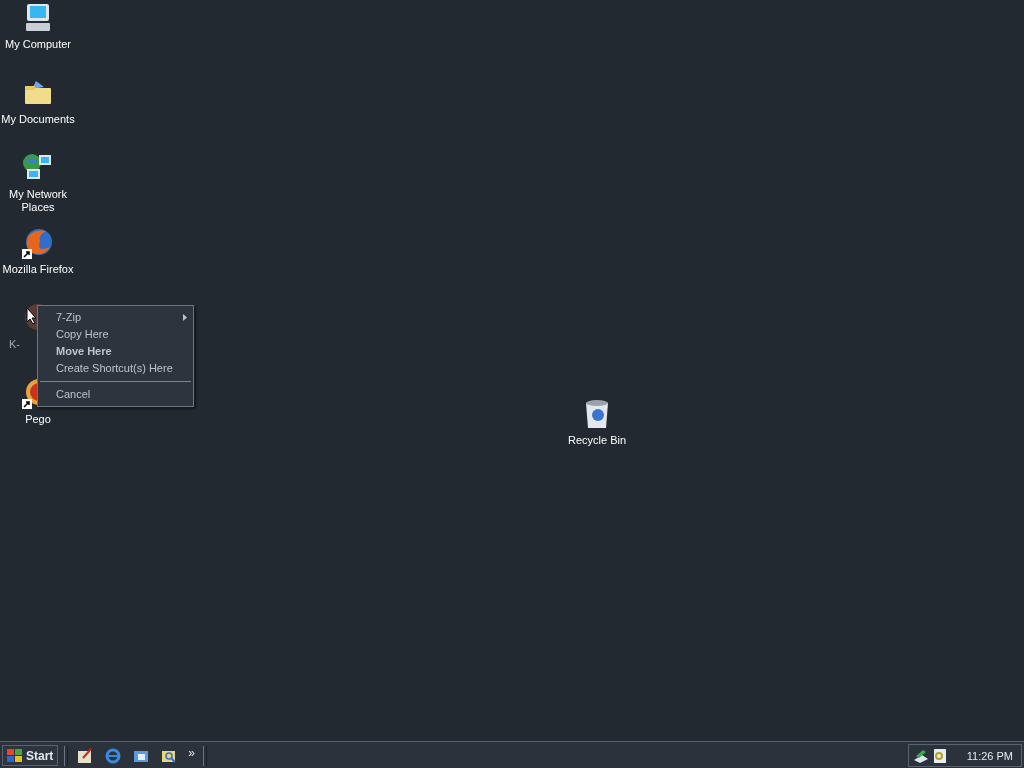 This screenshot has width=1024, height=768. I want to click on menu-item: 7-Zip, so click(115, 317).